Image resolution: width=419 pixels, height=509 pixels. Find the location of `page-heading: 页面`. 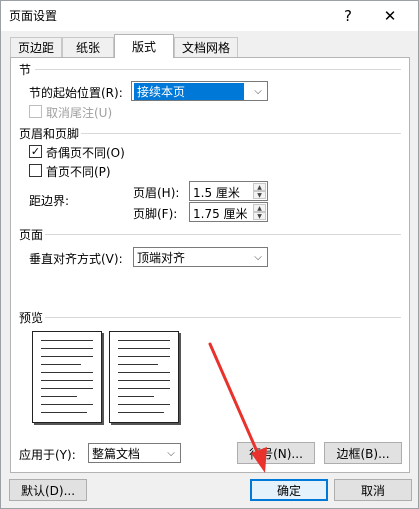

page-heading: 页面 is located at coordinates (31, 235).